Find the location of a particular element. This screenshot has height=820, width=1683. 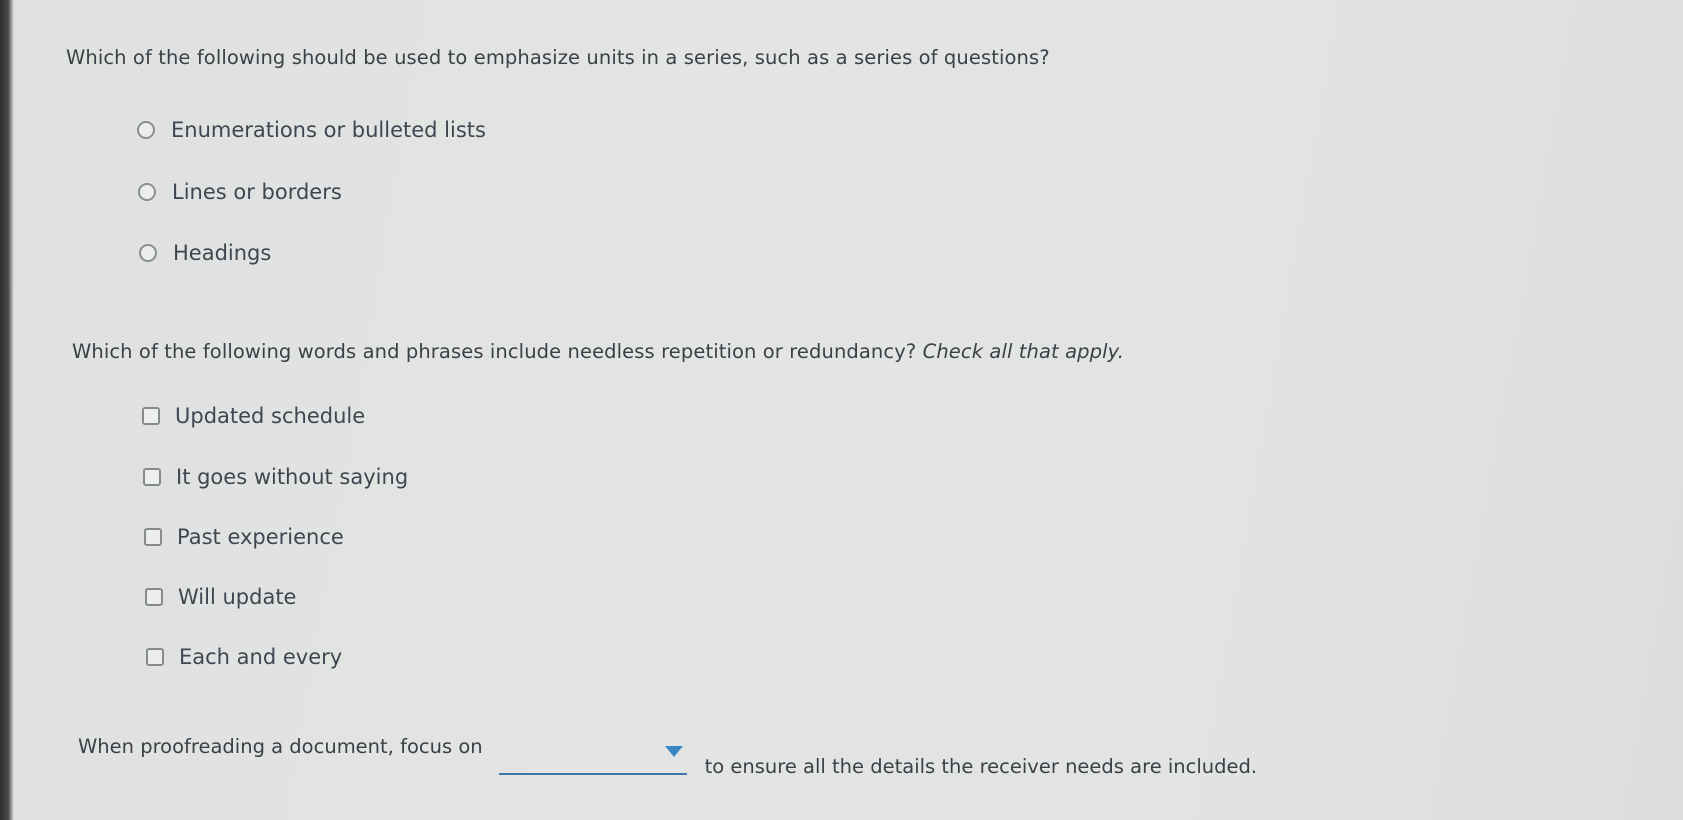

checkbox-option-each-and-every: Each and every is located at coordinates (244, 657).